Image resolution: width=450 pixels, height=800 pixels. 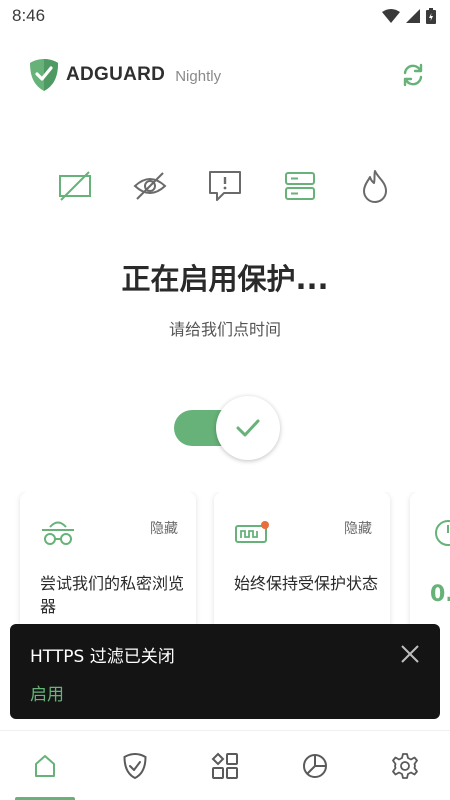 I want to click on status-bar: 8:46, so click(x=225, y=16).